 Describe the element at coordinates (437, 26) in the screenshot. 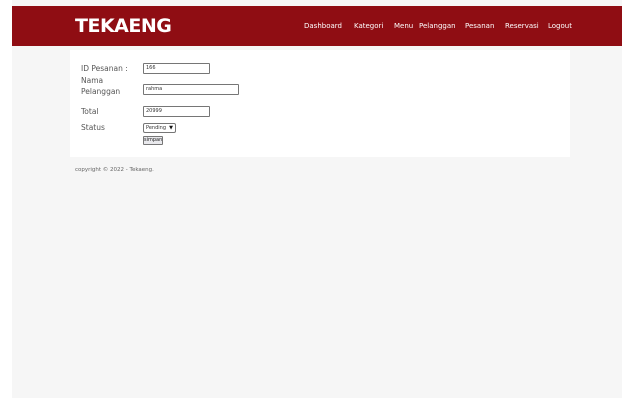

I see `nav-link-pelanggan: Pelanggan` at that location.